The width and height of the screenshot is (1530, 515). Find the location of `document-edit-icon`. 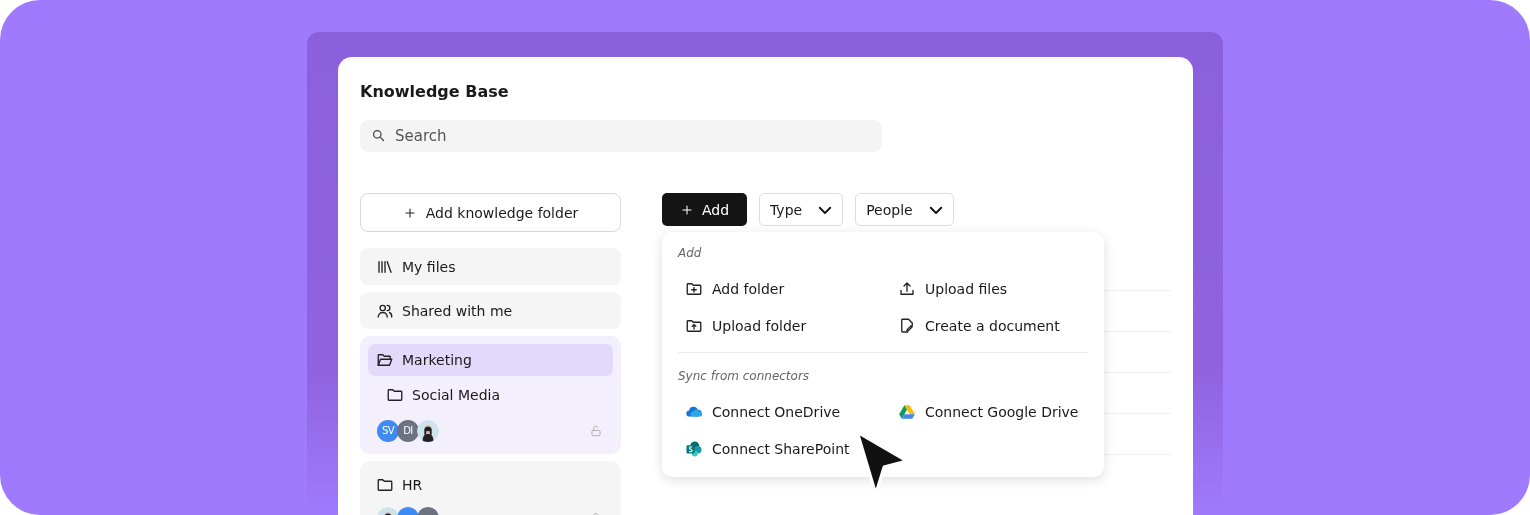

document-edit-icon is located at coordinates (907, 325).